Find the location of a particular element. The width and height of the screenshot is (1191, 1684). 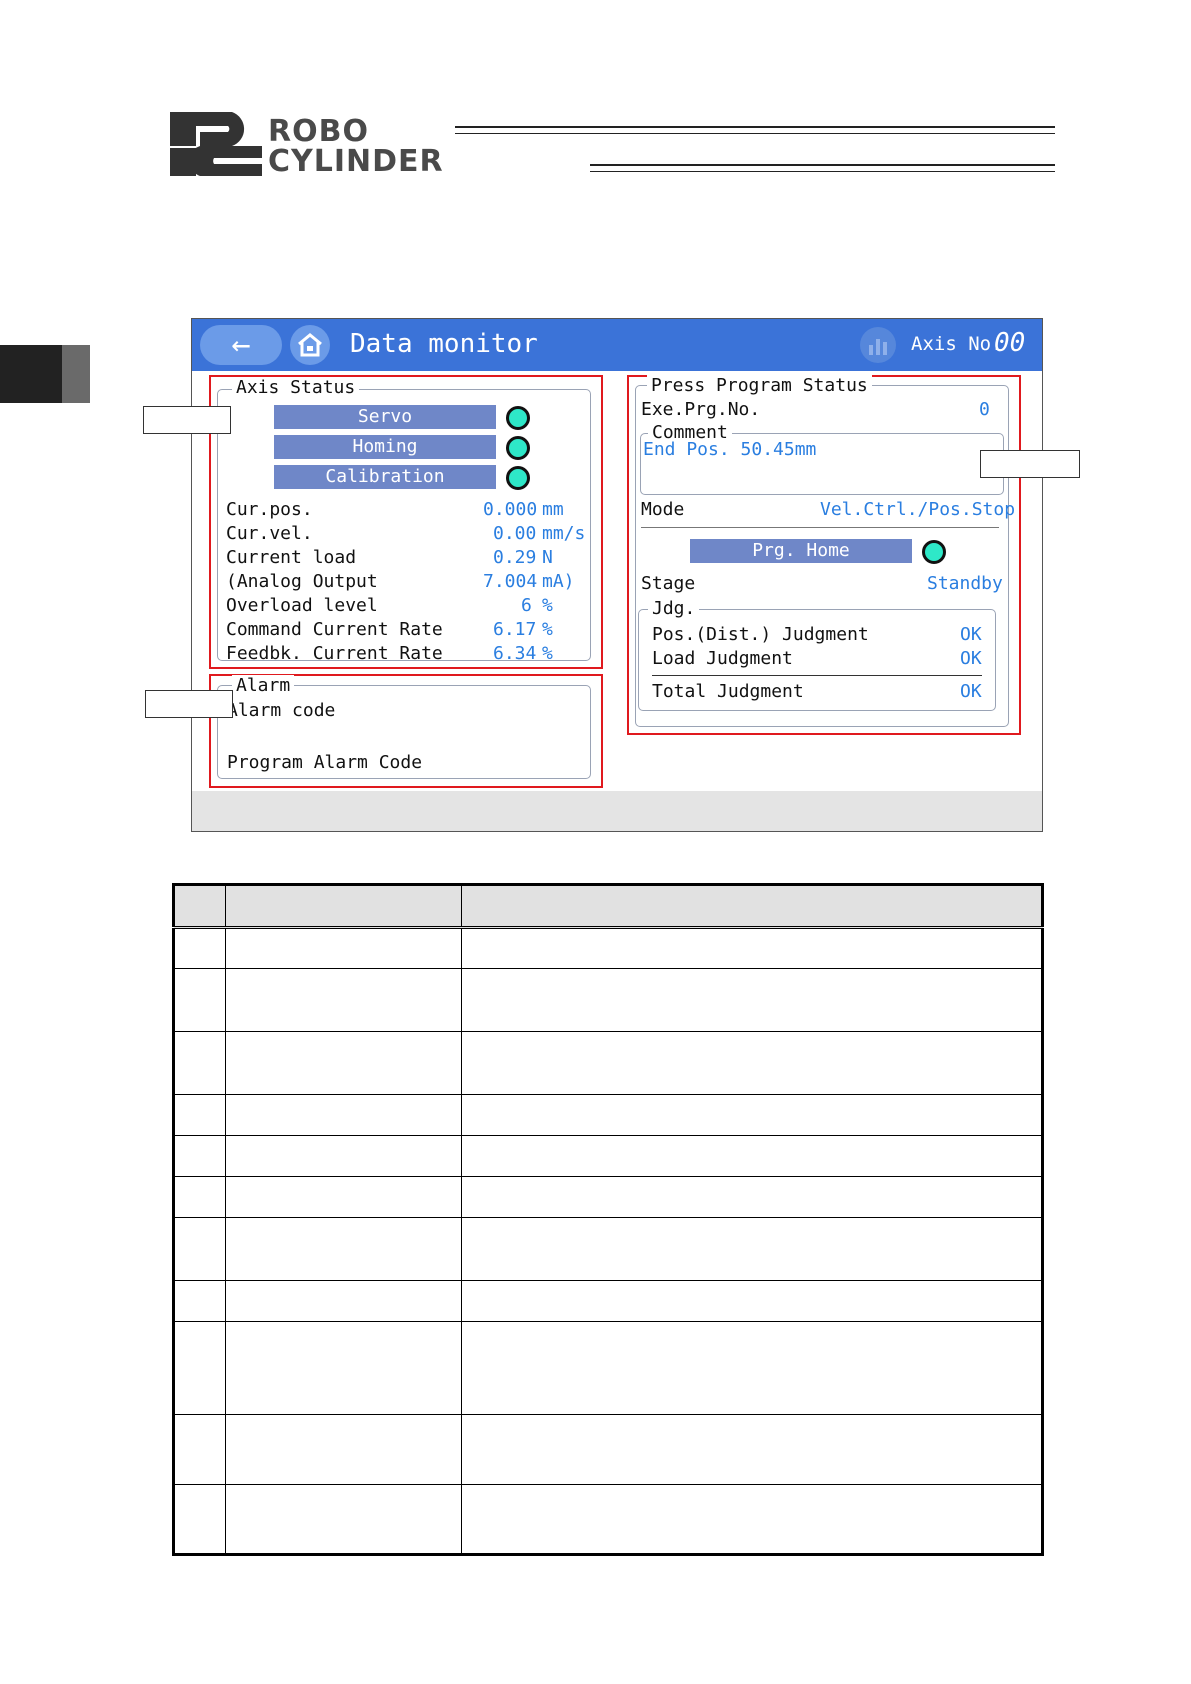

total-judgment-value: OK is located at coordinates (971, 691).